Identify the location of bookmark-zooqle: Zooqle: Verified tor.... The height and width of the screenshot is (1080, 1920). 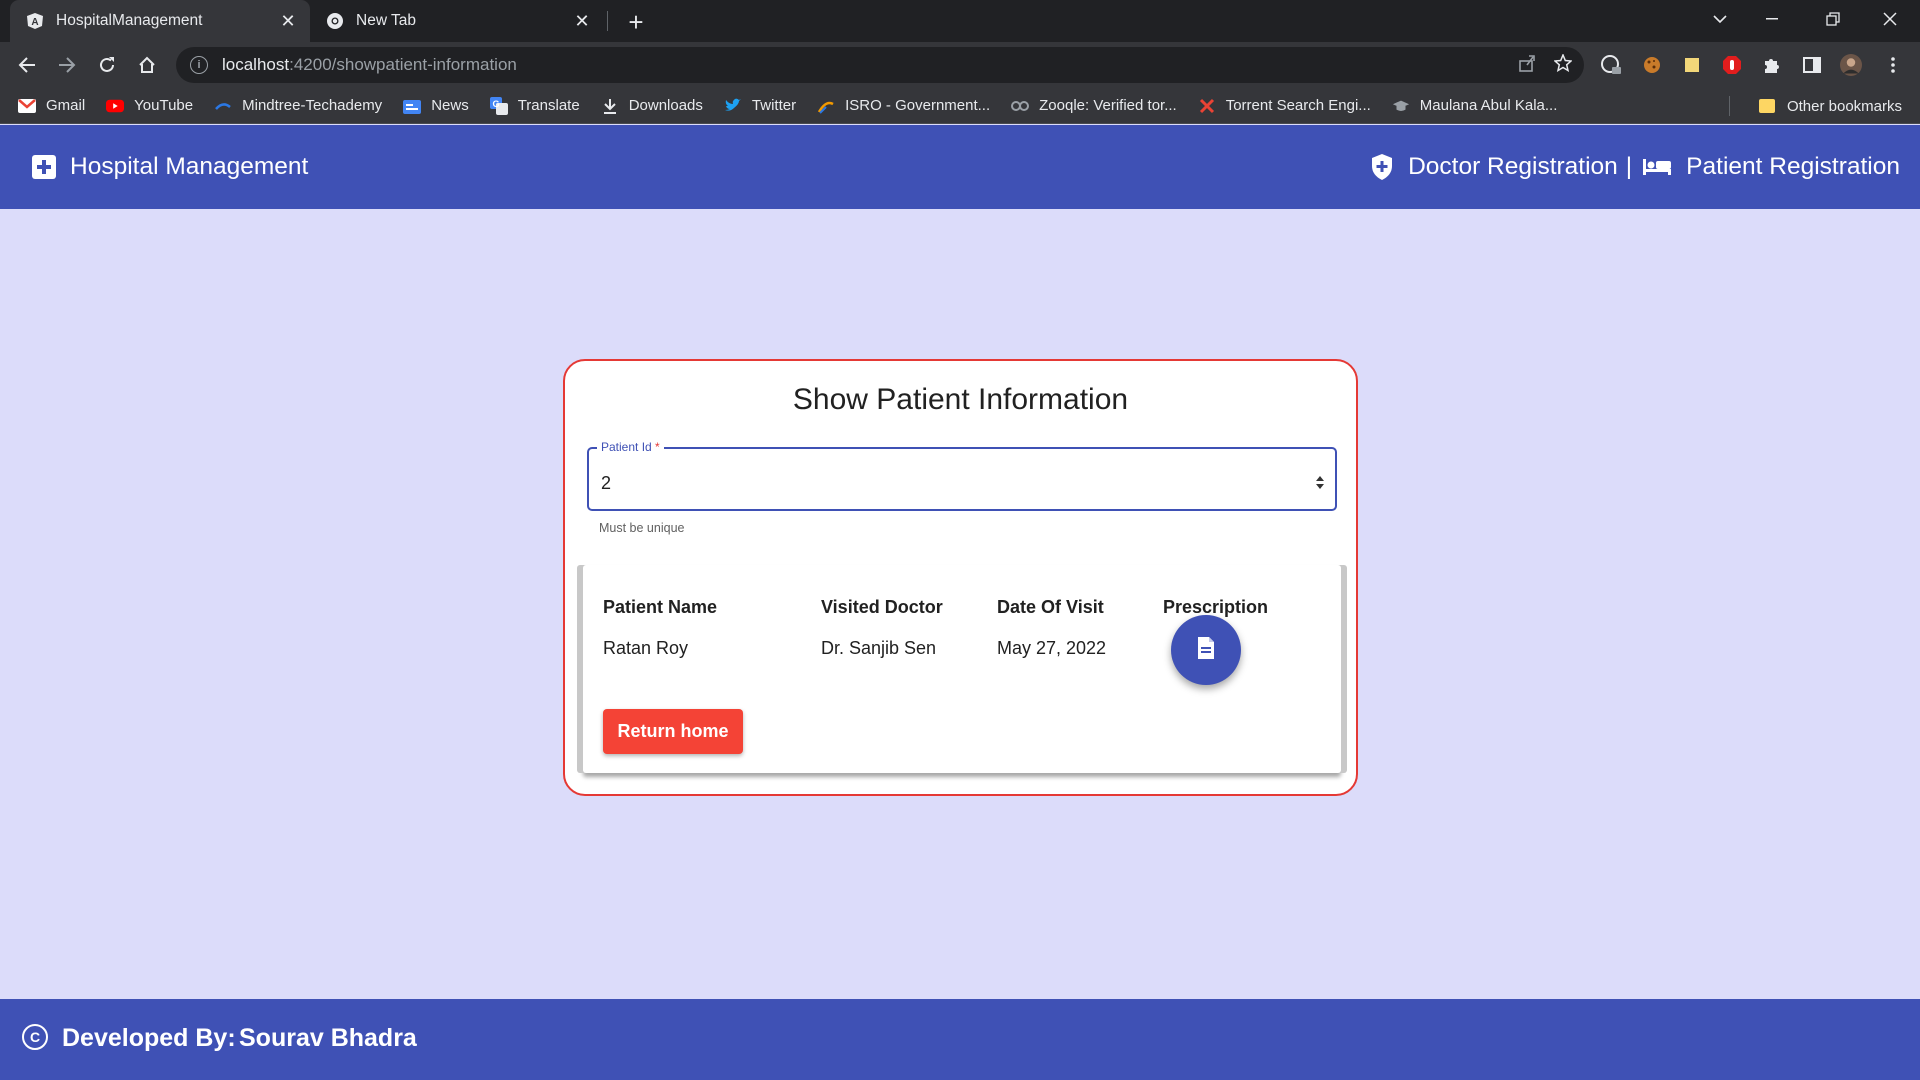
(1094, 106).